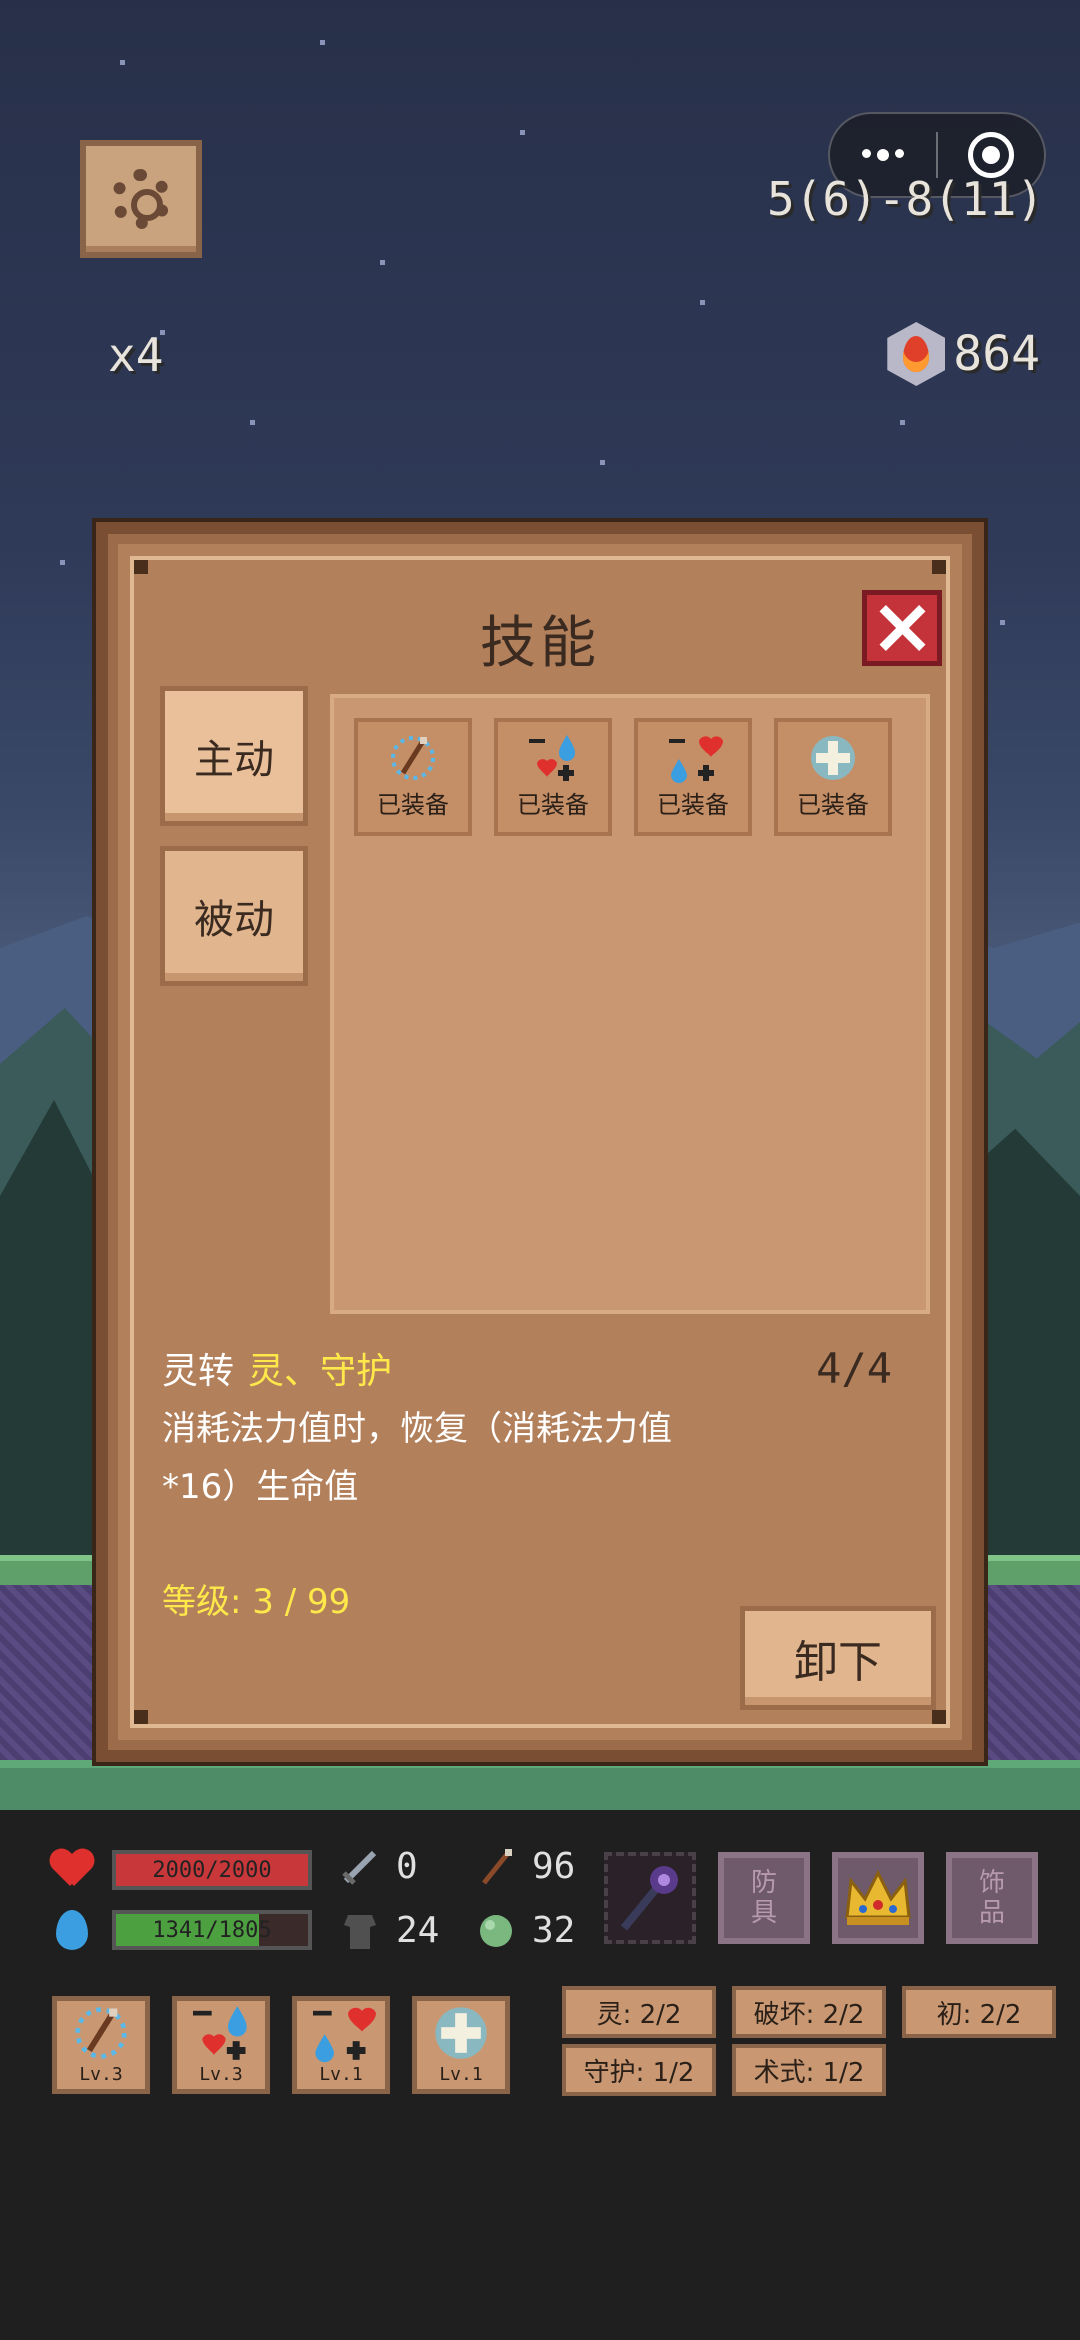  What do you see at coordinates (639, 2070) in the screenshot?
I see `synergy-tag: 守护: 1/2` at bounding box center [639, 2070].